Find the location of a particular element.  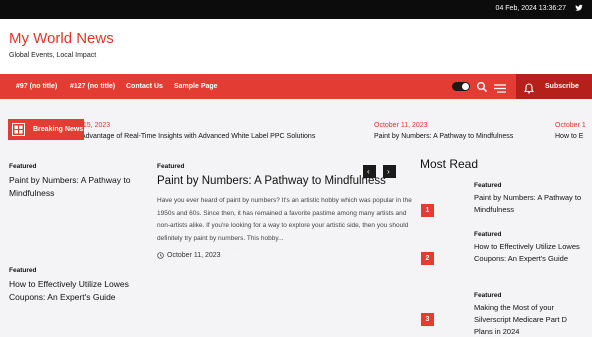

breaking-news-label: Breaking News is located at coordinates (46, 129).